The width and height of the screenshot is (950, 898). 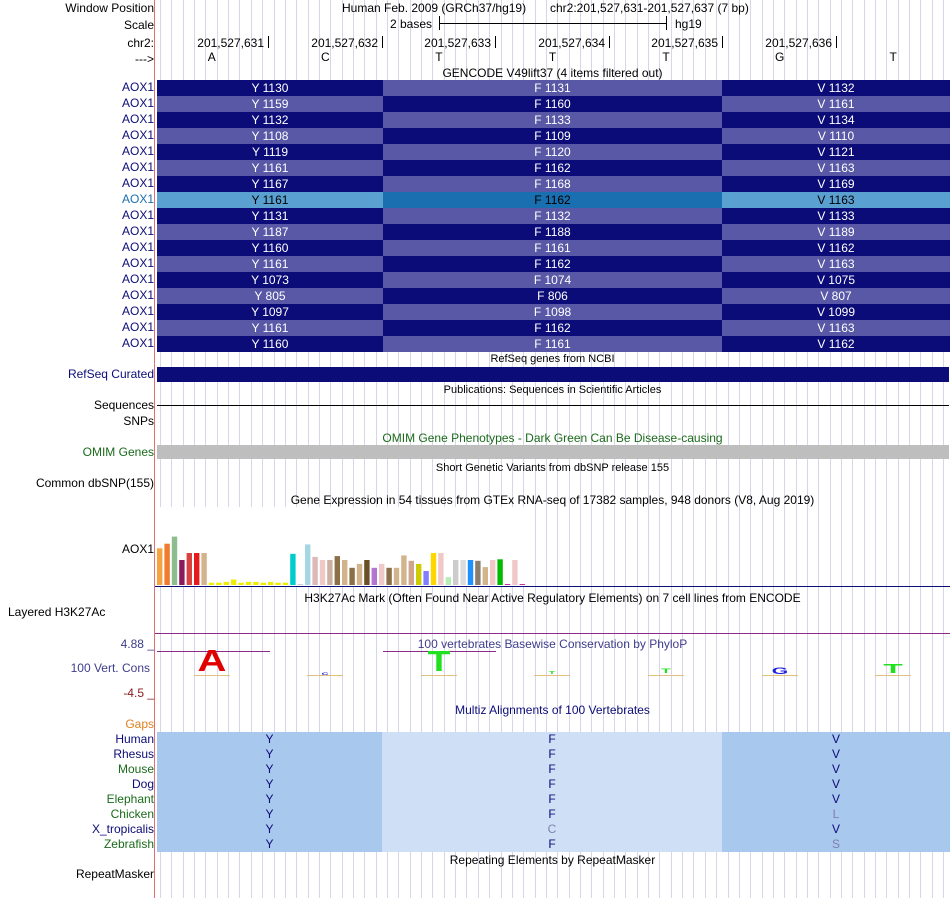 I want to click on phylop-base-logo: T, so click(x=438, y=662).